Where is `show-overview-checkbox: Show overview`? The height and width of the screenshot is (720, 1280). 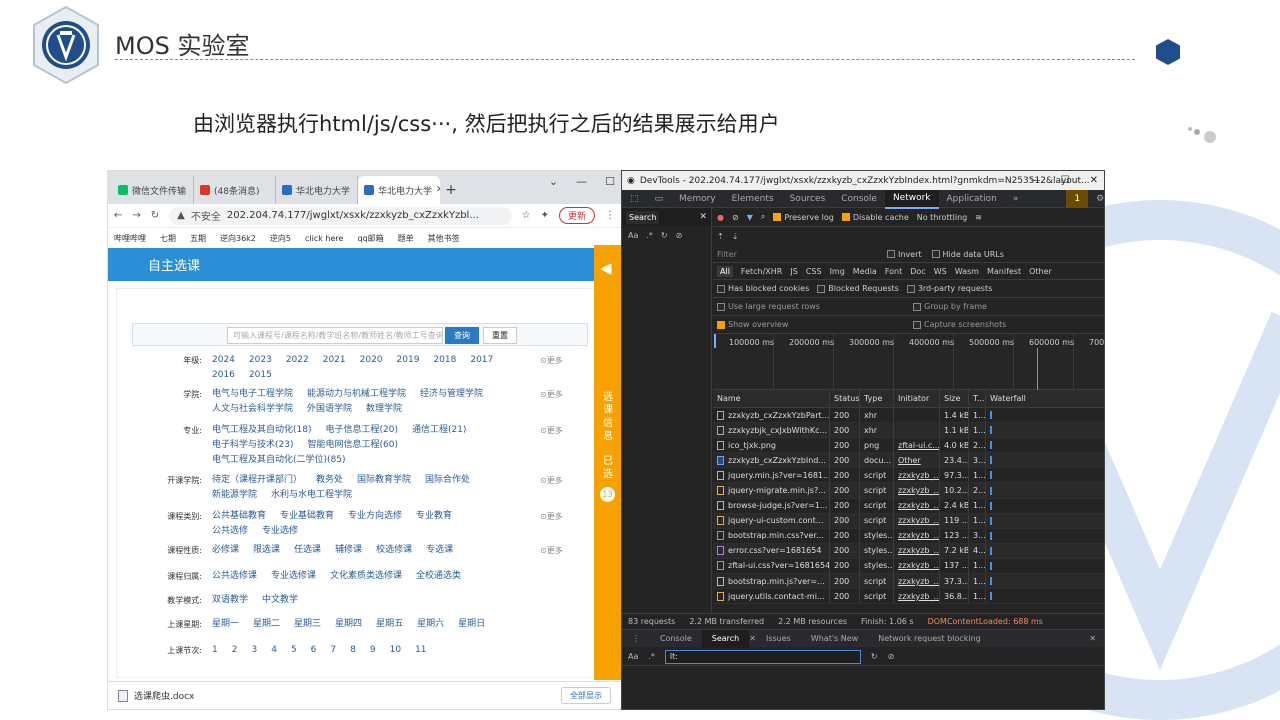 show-overview-checkbox: Show overview is located at coordinates (752, 324).